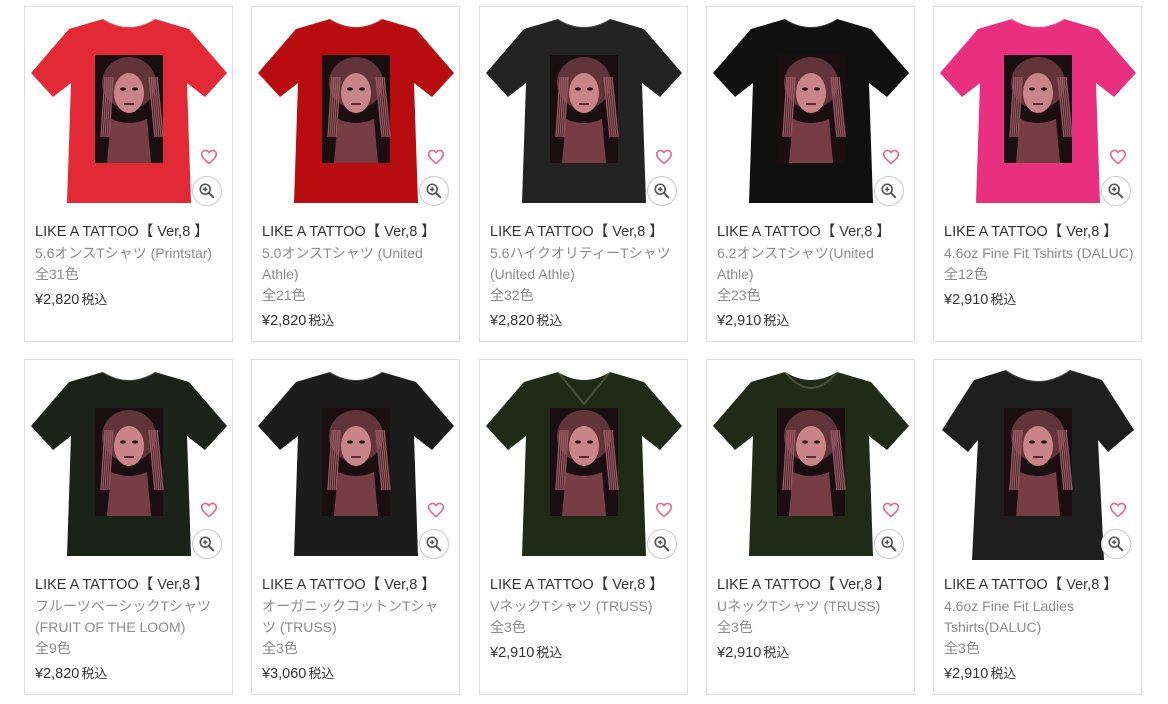 Image resolution: width=1168 pixels, height=704 pixels. What do you see at coordinates (580, 263) in the screenshot?
I see `product-type: 5.6ハイクオリティーTシャツ (United Athle)` at bounding box center [580, 263].